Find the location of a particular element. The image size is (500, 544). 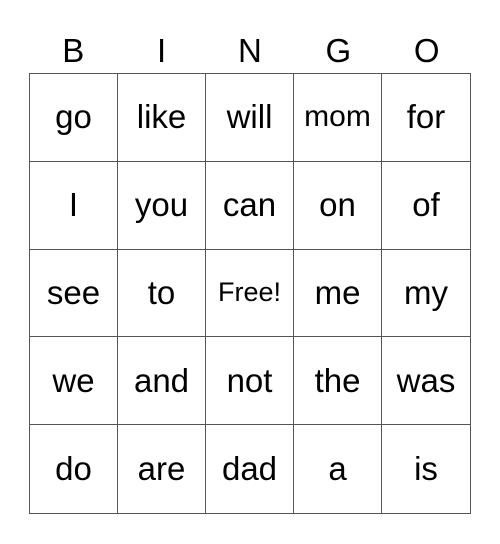

bingo-cell: on is located at coordinates (338, 205).